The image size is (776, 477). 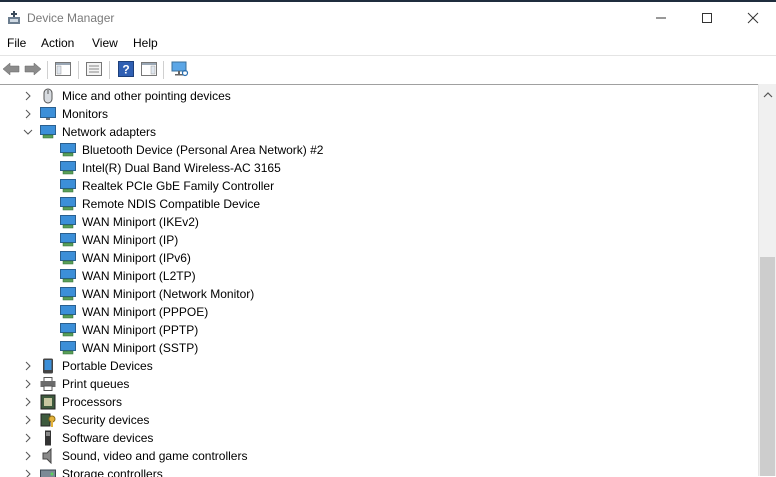 I want to click on forward-button, so click(x=33, y=70).